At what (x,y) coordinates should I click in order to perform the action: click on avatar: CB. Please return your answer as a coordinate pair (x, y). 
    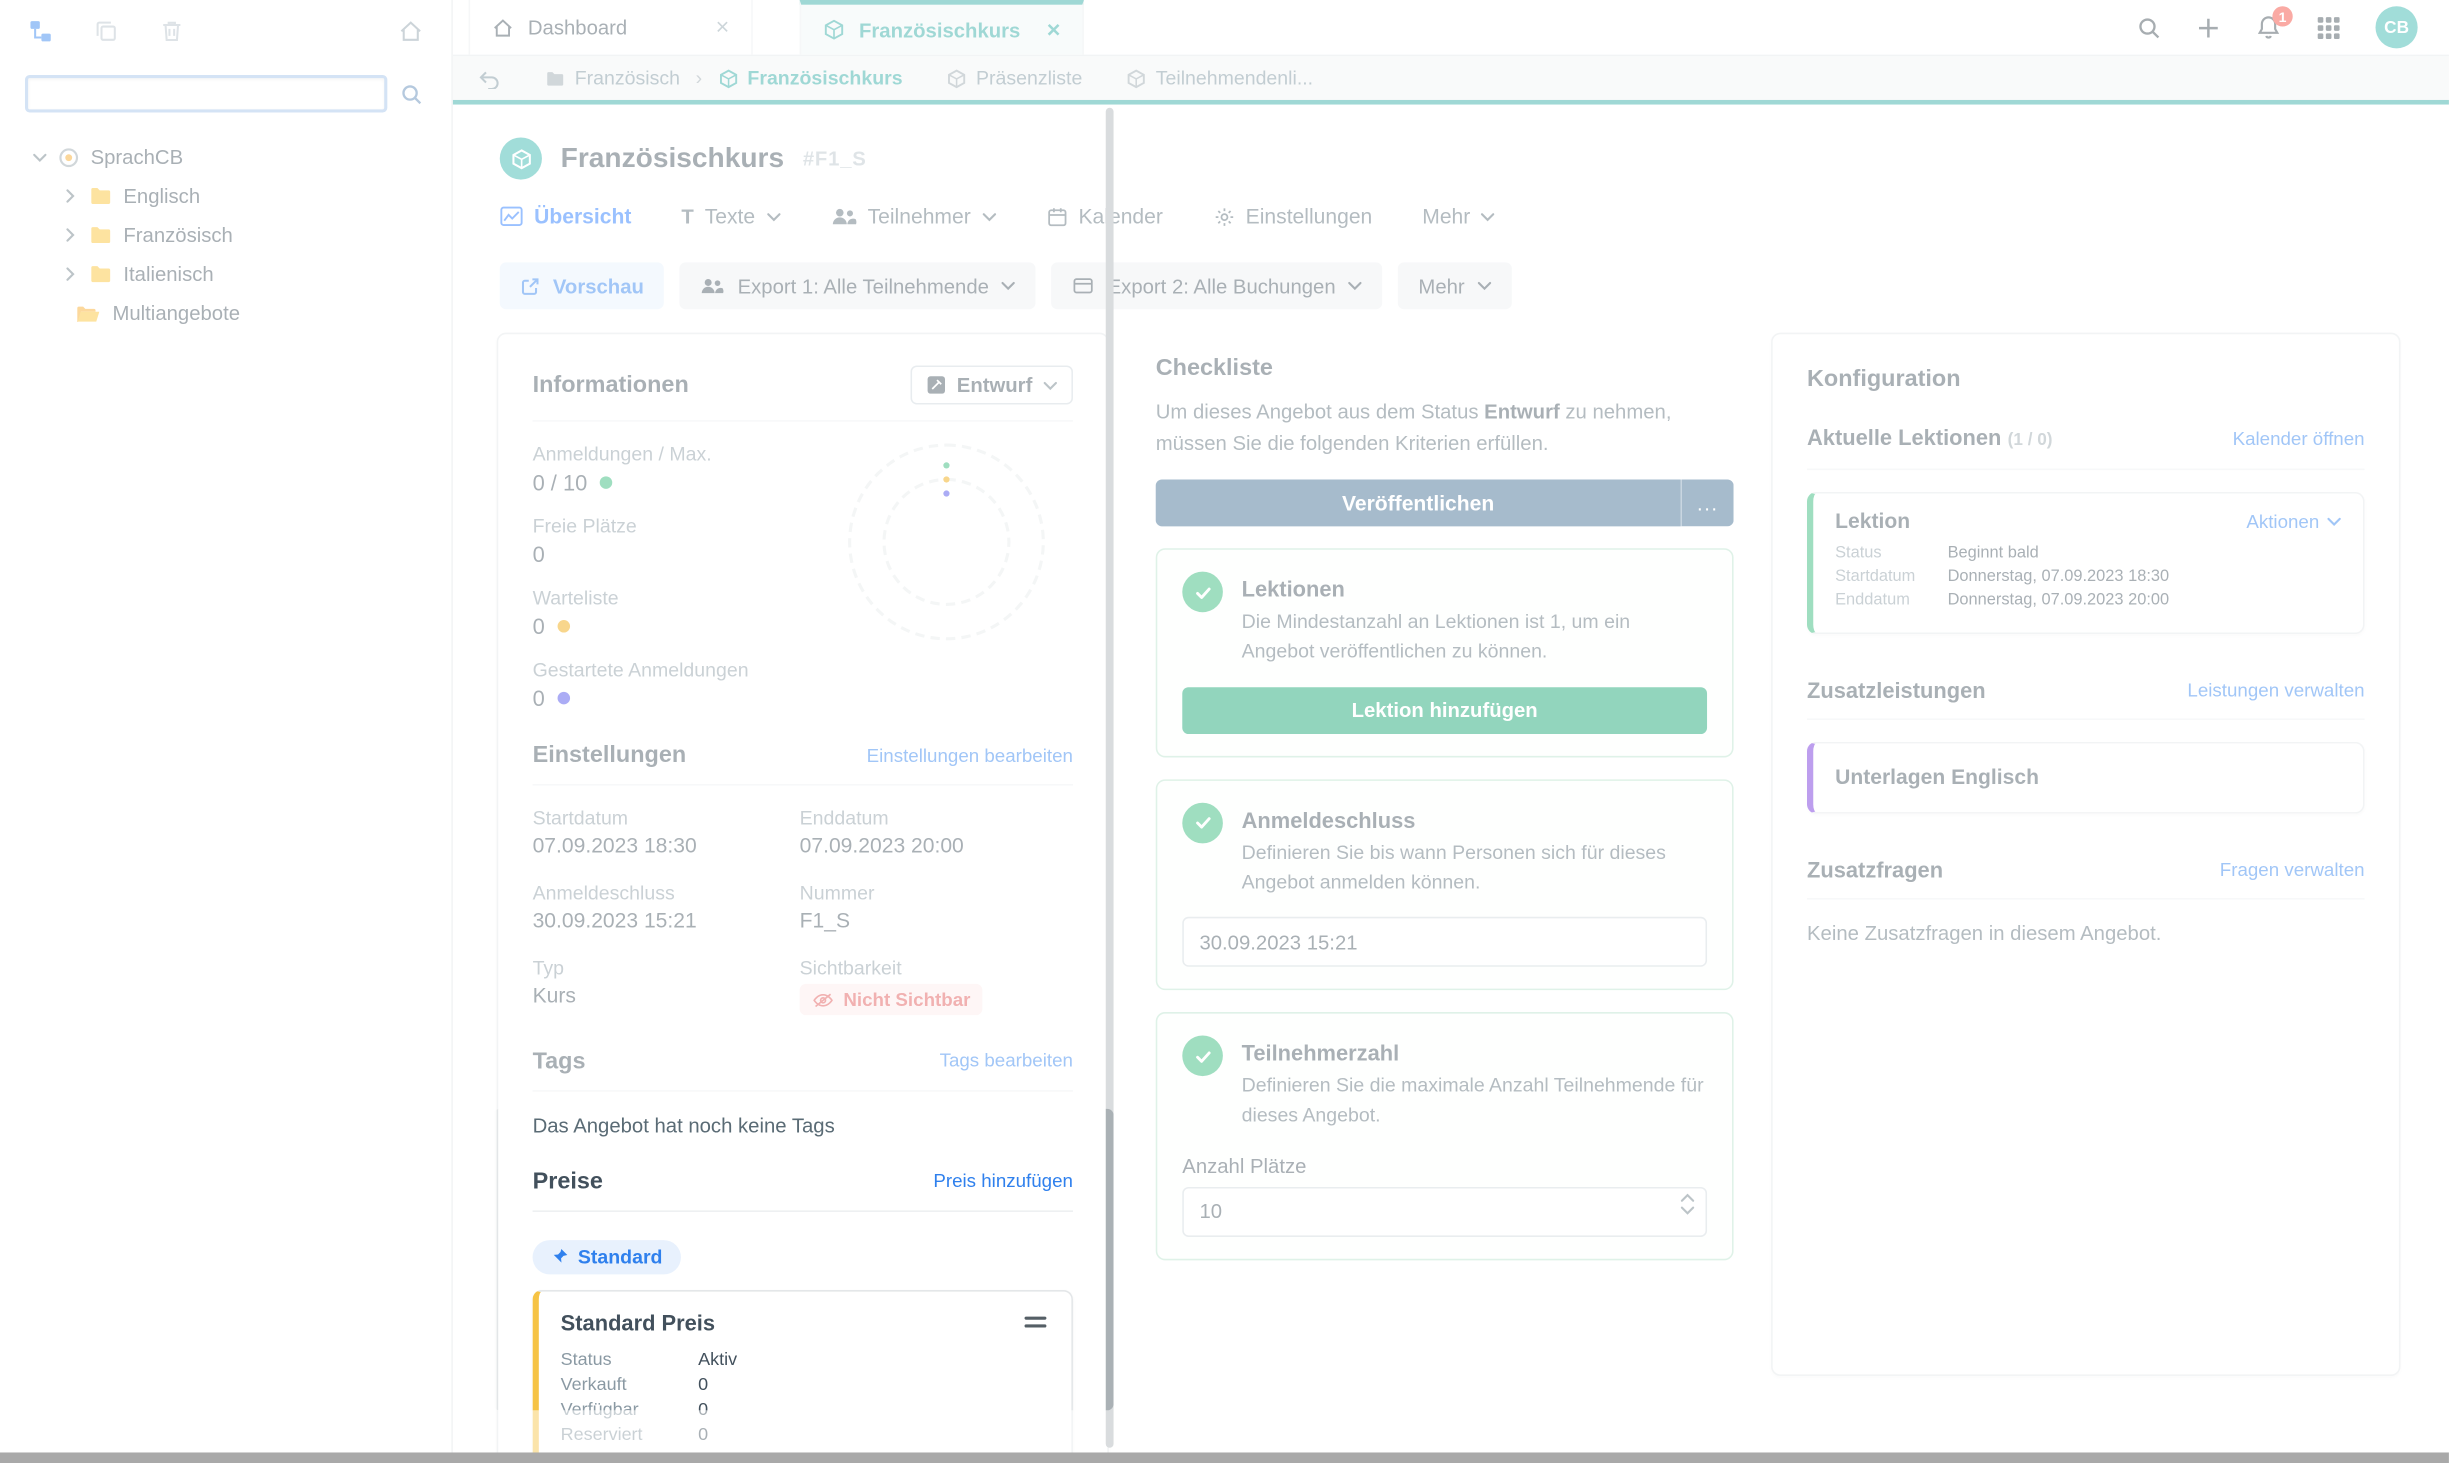
    Looking at the image, I should click on (2396, 27).